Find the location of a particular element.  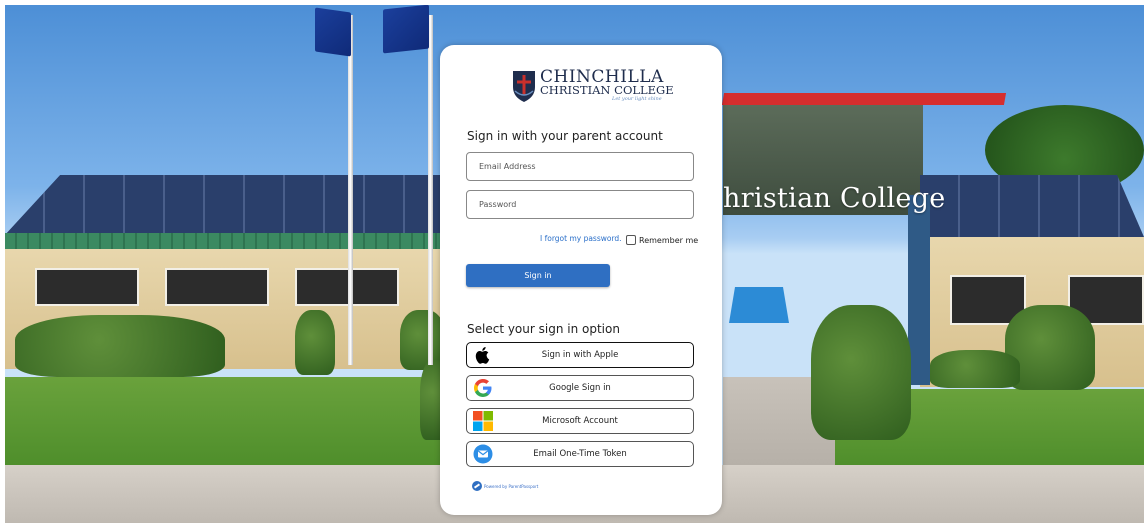

powered-by-badge: Powered by ParentPassport is located at coordinates (505, 486).